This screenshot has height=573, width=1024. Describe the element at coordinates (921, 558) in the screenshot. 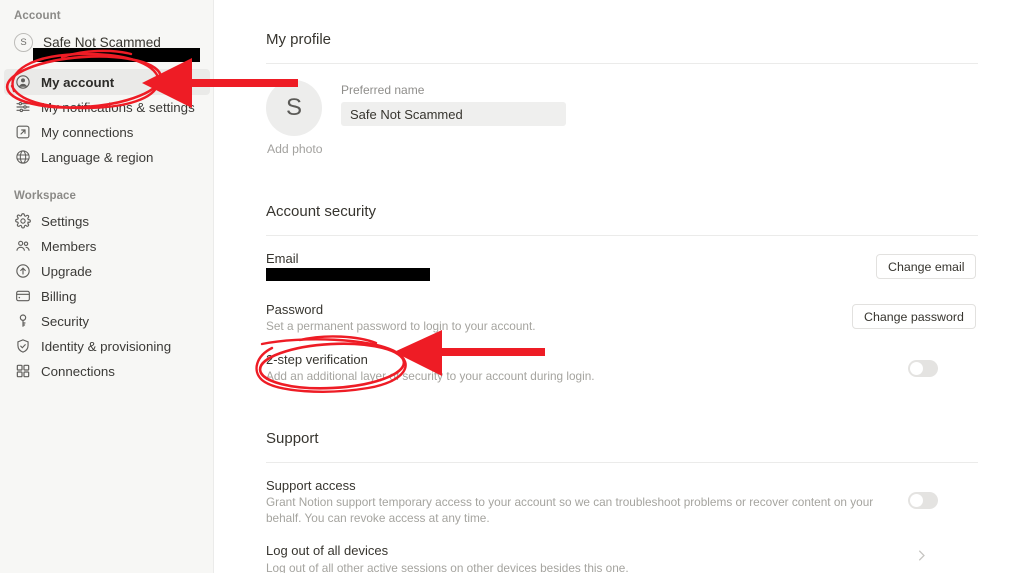

I see `chevron-right-icon` at that location.